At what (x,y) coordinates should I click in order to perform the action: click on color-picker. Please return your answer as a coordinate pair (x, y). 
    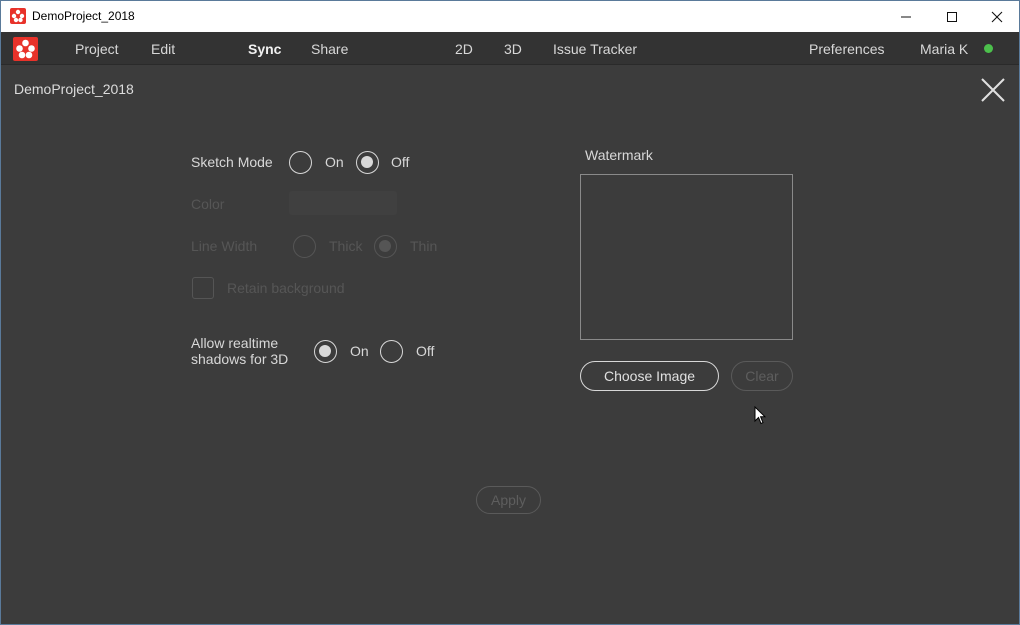
    Looking at the image, I should click on (343, 203).